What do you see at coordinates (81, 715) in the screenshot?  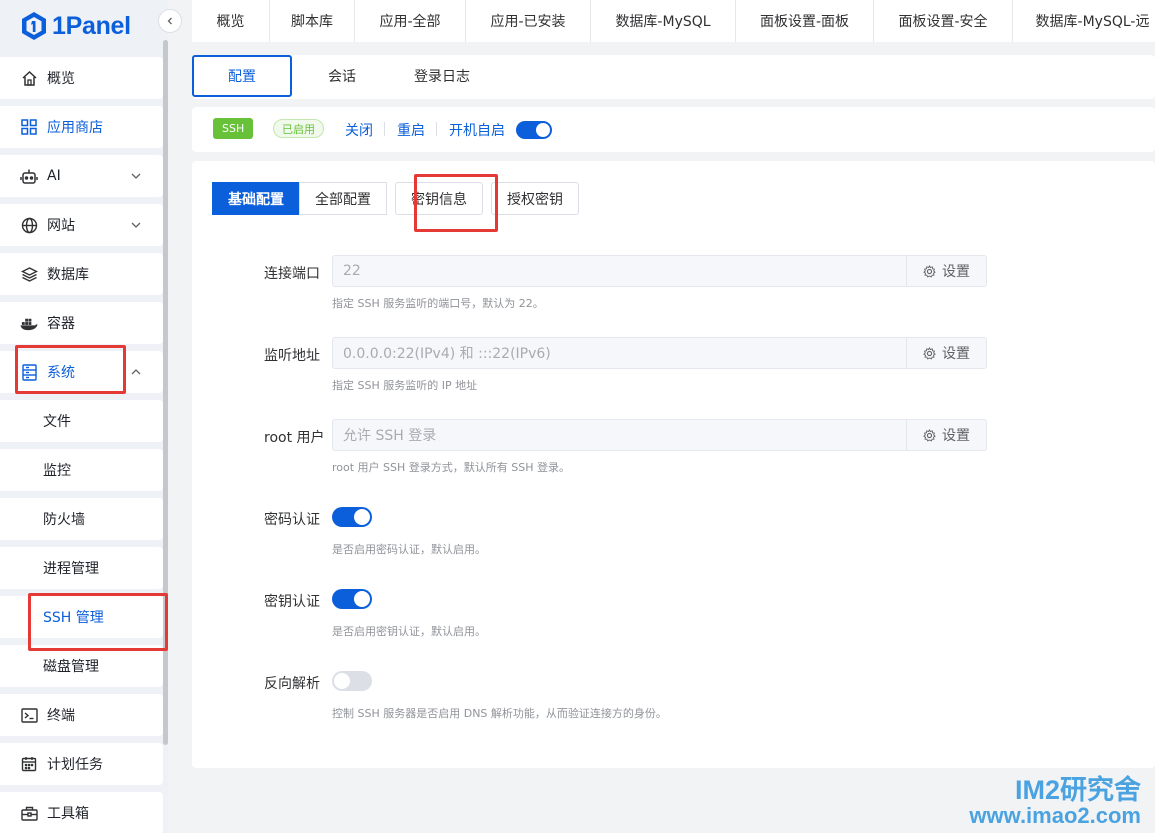 I see `sidebar-item-terminal: 终端` at bounding box center [81, 715].